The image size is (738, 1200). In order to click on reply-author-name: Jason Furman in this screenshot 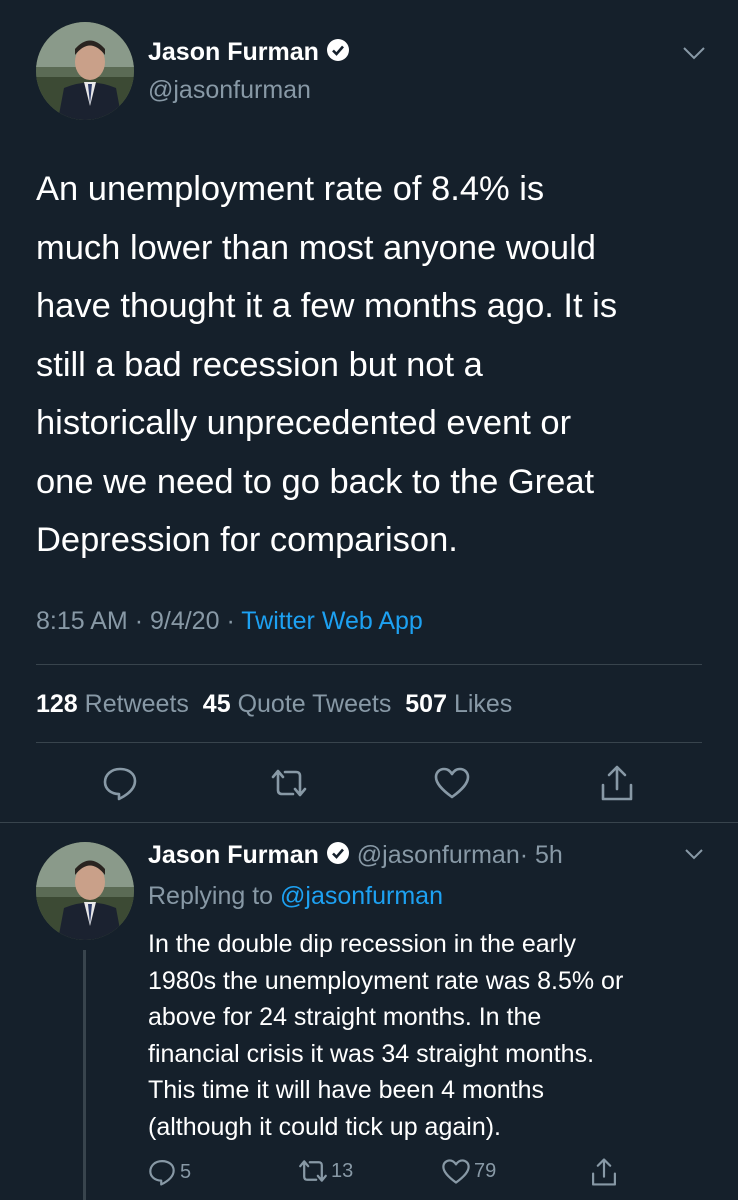, I will do `click(233, 855)`.